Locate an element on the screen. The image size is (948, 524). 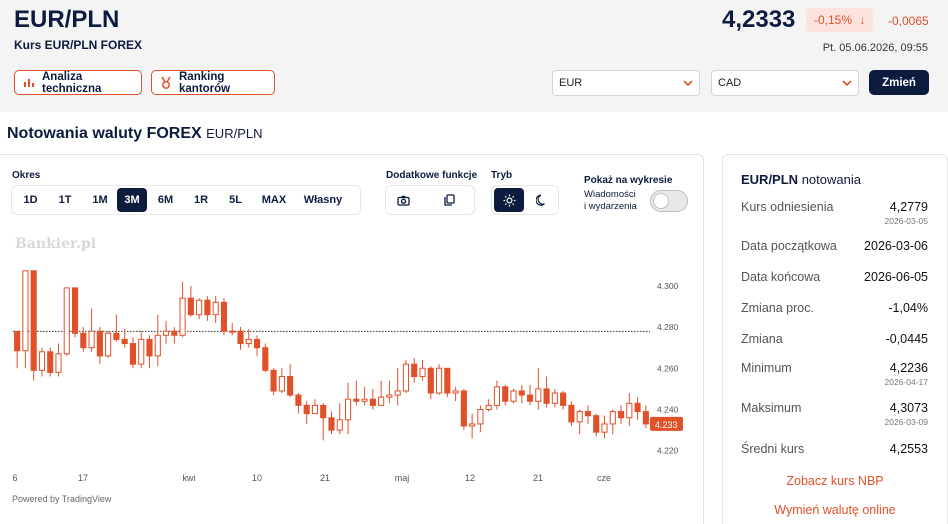
stat-reference-label: Kurs odniesienia is located at coordinates (787, 207).